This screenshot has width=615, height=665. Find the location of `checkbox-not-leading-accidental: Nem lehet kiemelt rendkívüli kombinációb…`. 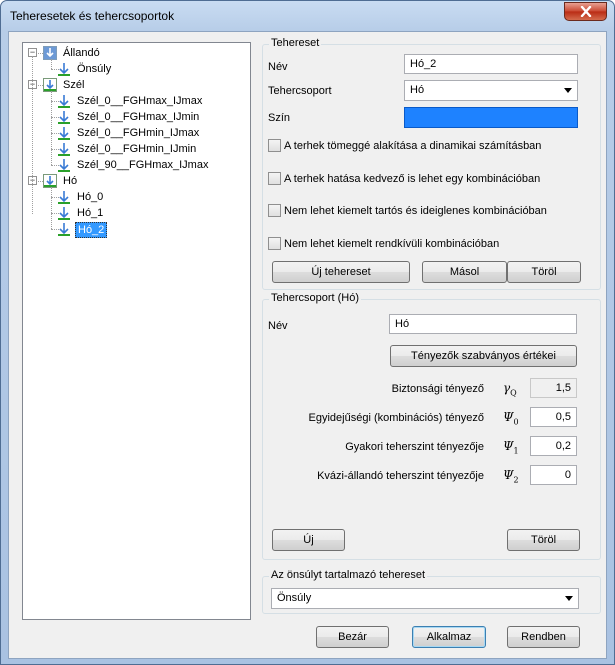

checkbox-not-leading-accidental: Nem lehet kiemelt rendkívüli kombinációb… is located at coordinates (383, 243).